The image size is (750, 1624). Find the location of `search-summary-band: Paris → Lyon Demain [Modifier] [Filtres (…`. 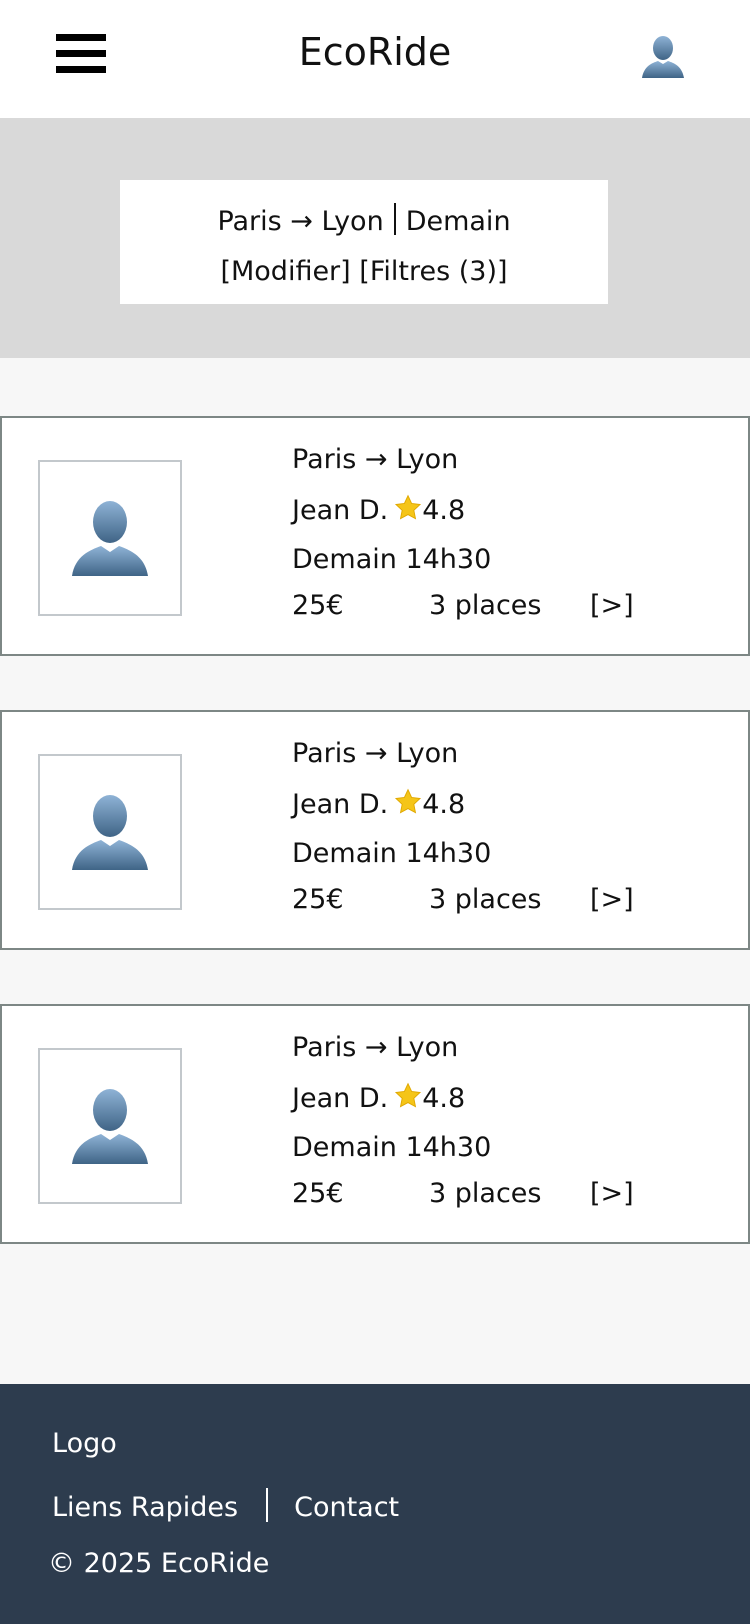

search-summary-band: Paris → Lyon Demain [Modifier] [Filtres (… is located at coordinates (375, 238).